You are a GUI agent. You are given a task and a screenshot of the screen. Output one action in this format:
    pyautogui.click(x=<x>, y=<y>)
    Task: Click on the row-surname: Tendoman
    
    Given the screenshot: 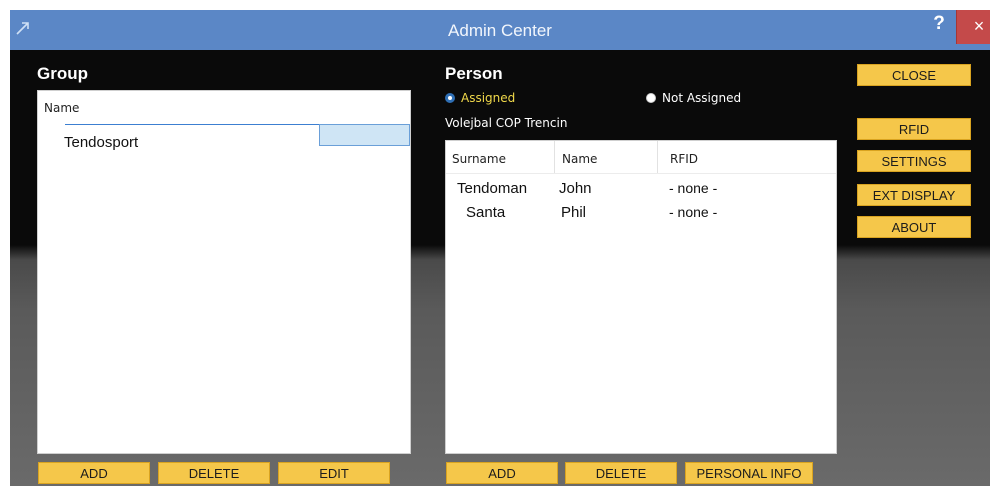 What is the action you would take?
    pyautogui.click(x=492, y=188)
    